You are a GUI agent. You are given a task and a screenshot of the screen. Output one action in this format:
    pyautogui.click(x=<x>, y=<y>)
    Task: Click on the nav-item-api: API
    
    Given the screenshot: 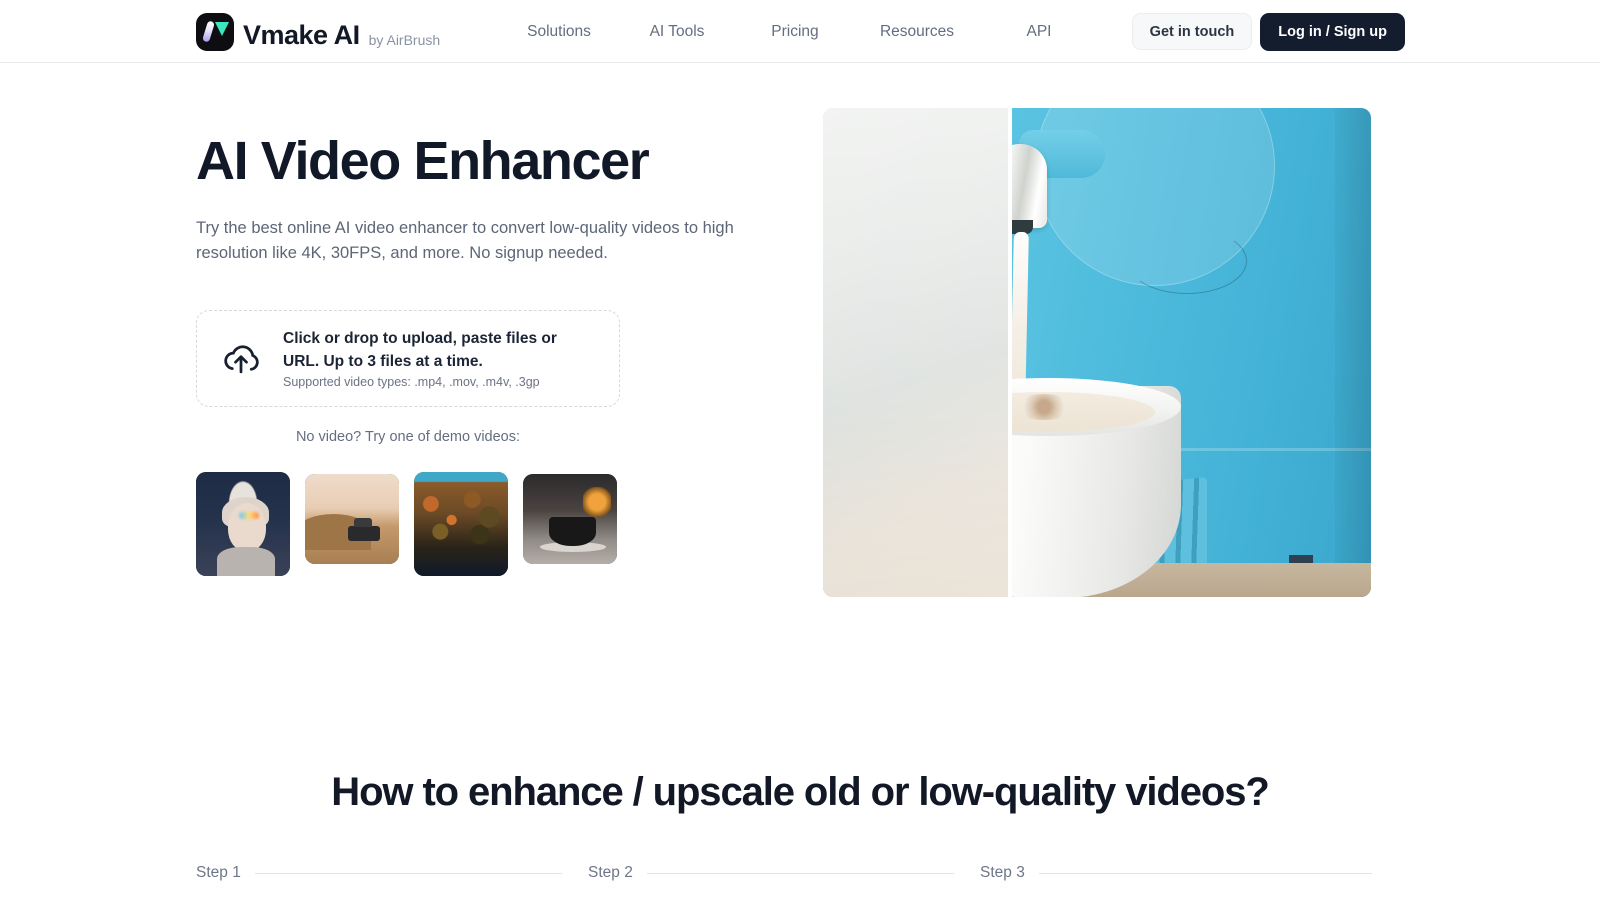 What is the action you would take?
    pyautogui.click(x=1039, y=32)
    